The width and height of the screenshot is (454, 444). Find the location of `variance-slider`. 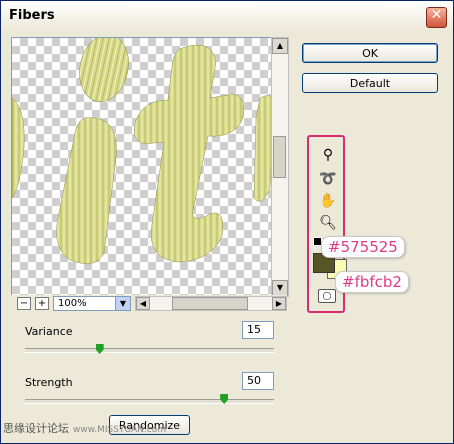

variance-slider is located at coordinates (149, 350).